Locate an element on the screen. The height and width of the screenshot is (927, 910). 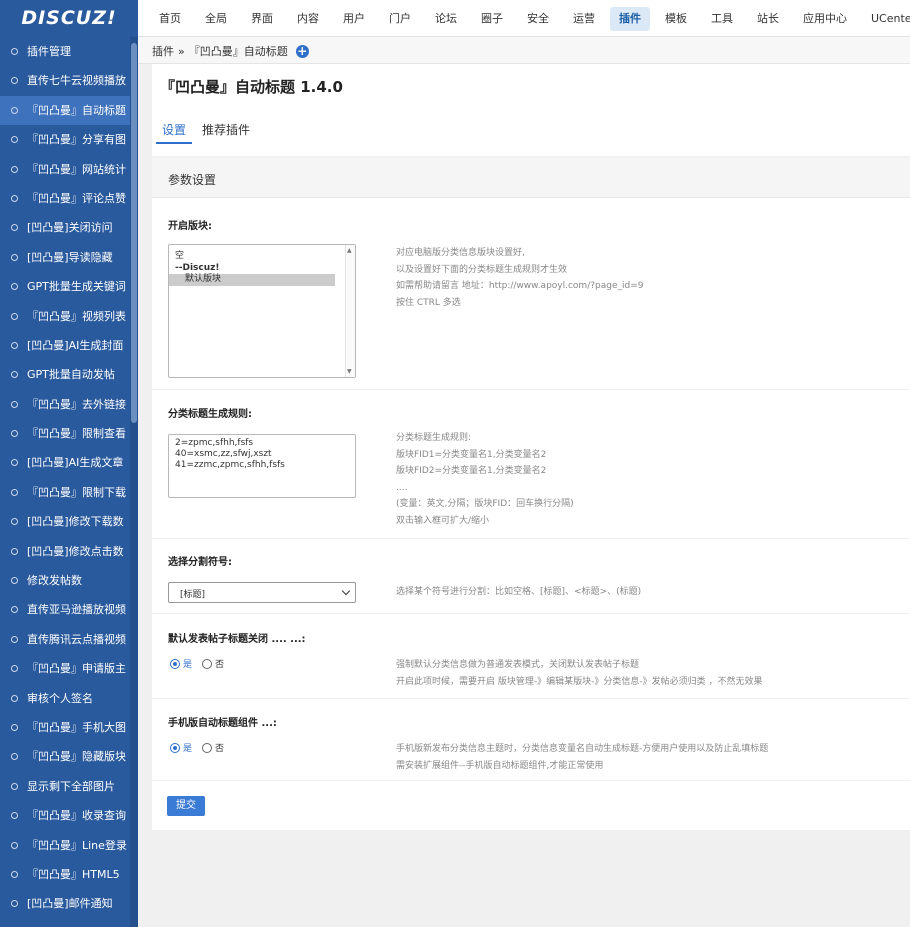
sidebar-item: 『凹凸曼』隐藏版块 is located at coordinates (69, 756).